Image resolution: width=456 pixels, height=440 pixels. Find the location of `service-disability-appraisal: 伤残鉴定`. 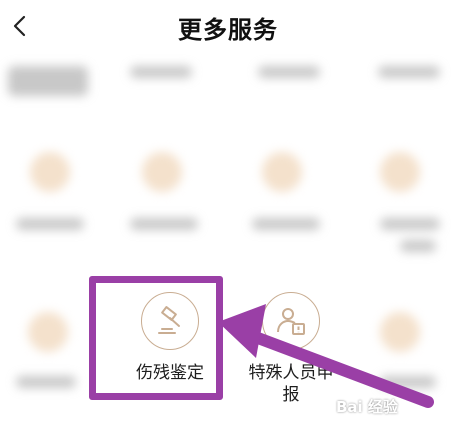

service-disability-appraisal: 伤残鉴定 is located at coordinates (170, 338).